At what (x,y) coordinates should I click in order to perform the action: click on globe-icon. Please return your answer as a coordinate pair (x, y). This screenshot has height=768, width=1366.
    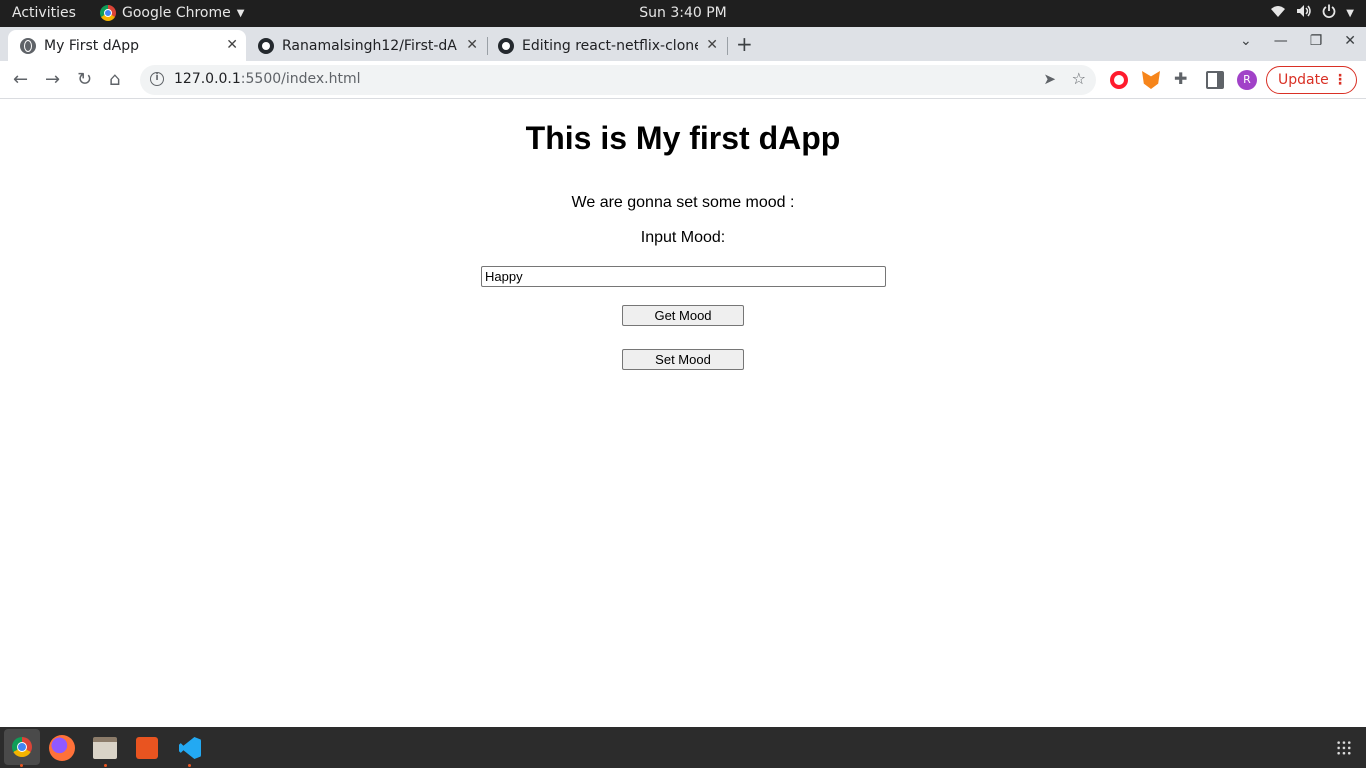
    Looking at the image, I should click on (28, 45).